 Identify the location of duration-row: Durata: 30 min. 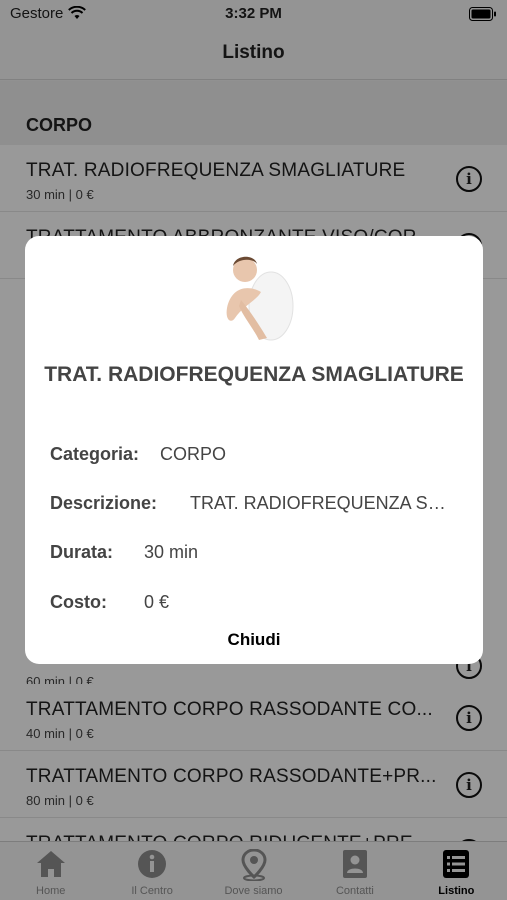
(124, 552).